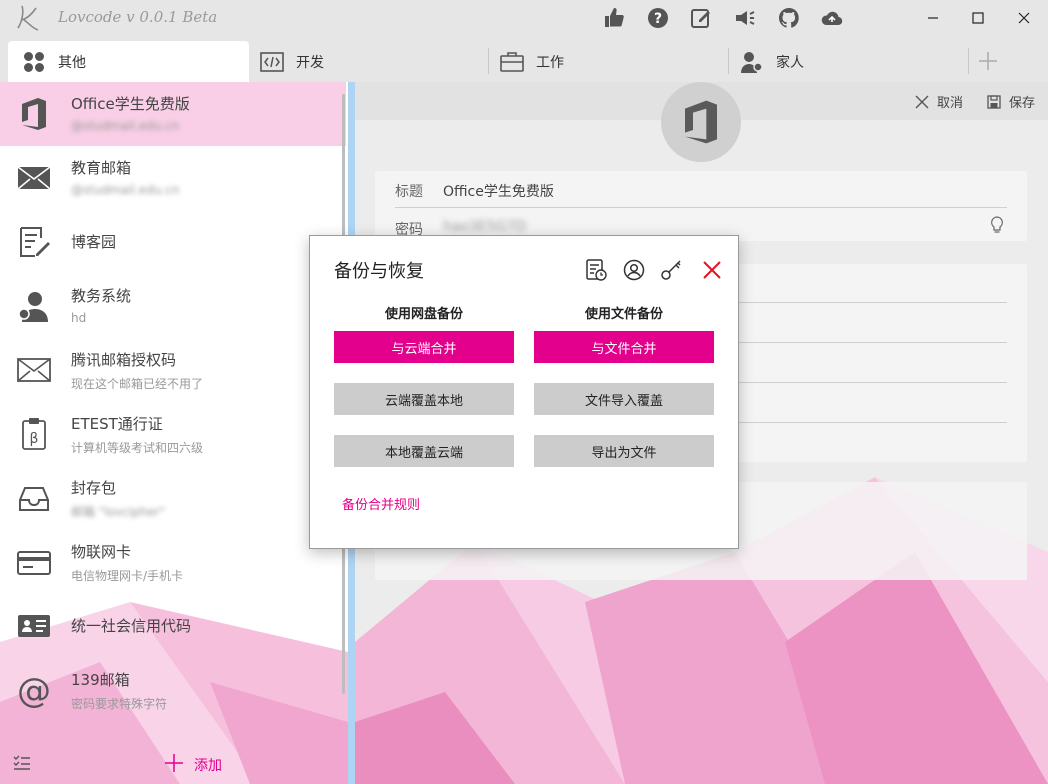 The image size is (1048, 784). What do you see at coordinates (423, 314) in the screenshot?
I see `cloud-backup-heading: 使用网盘备份` at bounding box center [423, 314].